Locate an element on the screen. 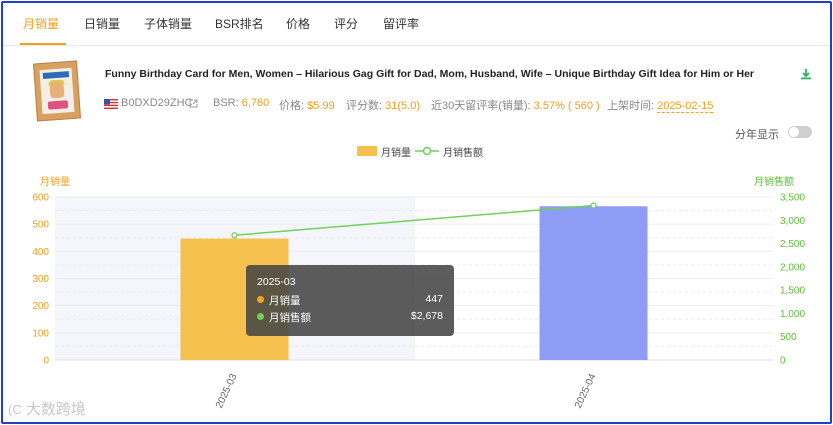  tooltip-row-revenue: 月销售额 $2,678 is located at coordinates (350, 317).